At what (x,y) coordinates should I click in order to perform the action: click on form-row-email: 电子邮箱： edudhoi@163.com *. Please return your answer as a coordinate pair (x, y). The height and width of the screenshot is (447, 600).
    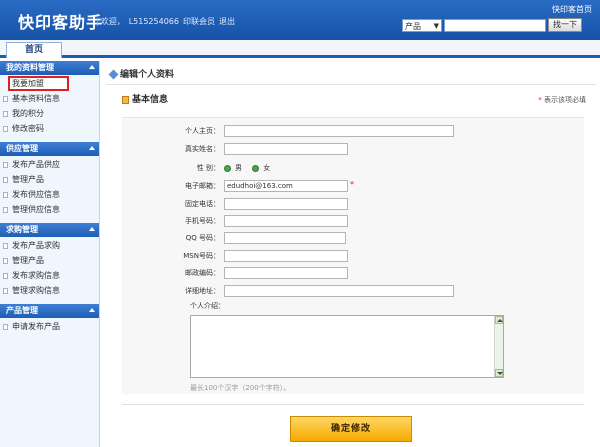
    Looking at the image, I should click on (353, 186).